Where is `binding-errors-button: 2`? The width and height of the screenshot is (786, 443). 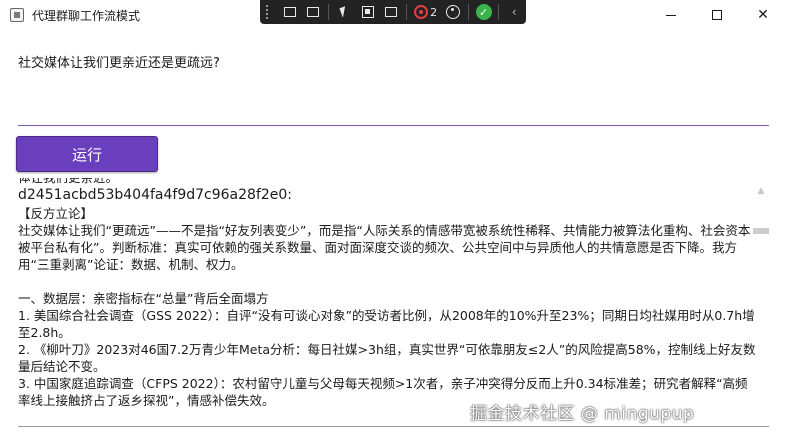 binding-errors-button: 2 is located at coordinates (425, 12).